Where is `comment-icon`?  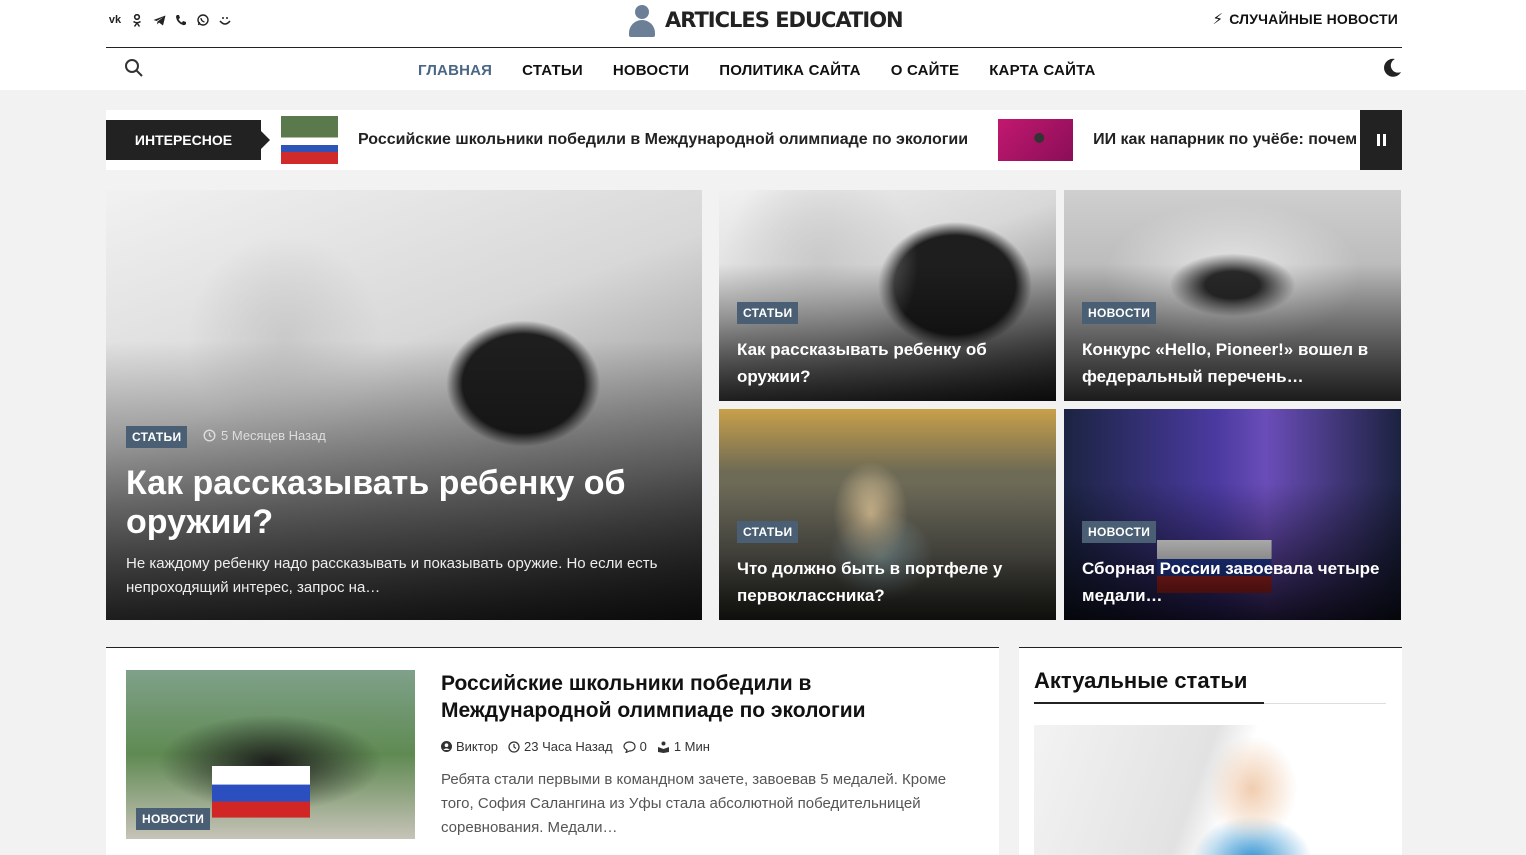
comment-icon is located at coordinates (629, 746).